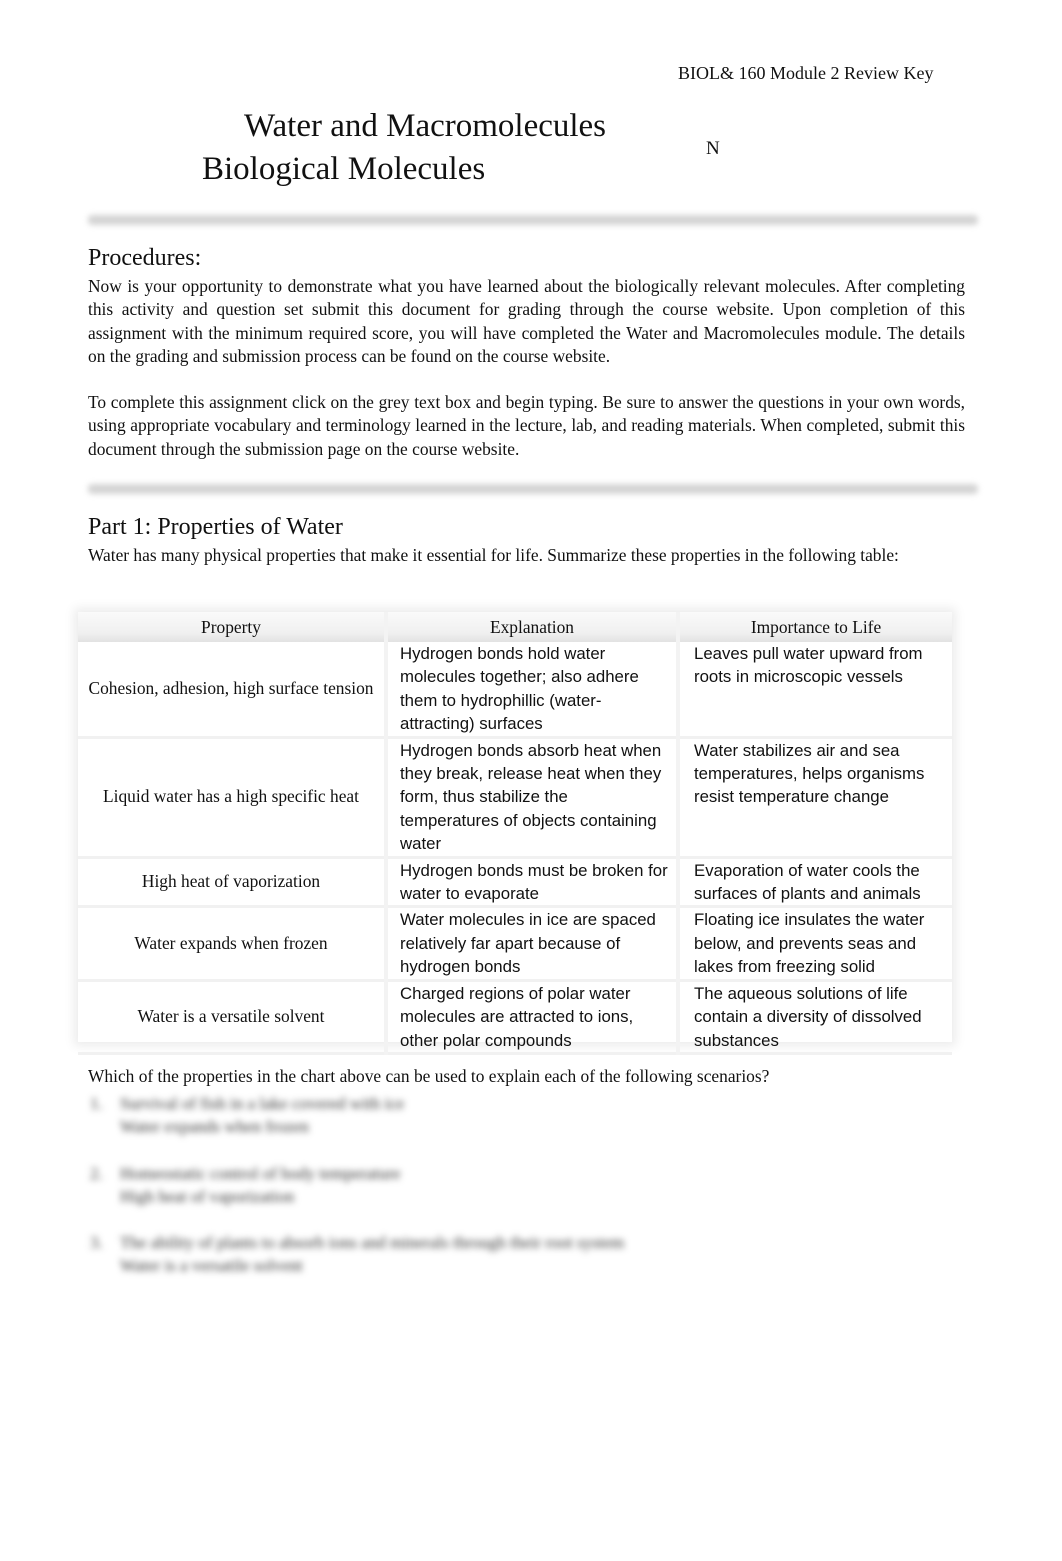 This screenshot has height=1561, width=1062. Describe the element at coordinates (260, 1196) in the screenshot. I see `scenario-answer: High heat of vaporization` at that location.